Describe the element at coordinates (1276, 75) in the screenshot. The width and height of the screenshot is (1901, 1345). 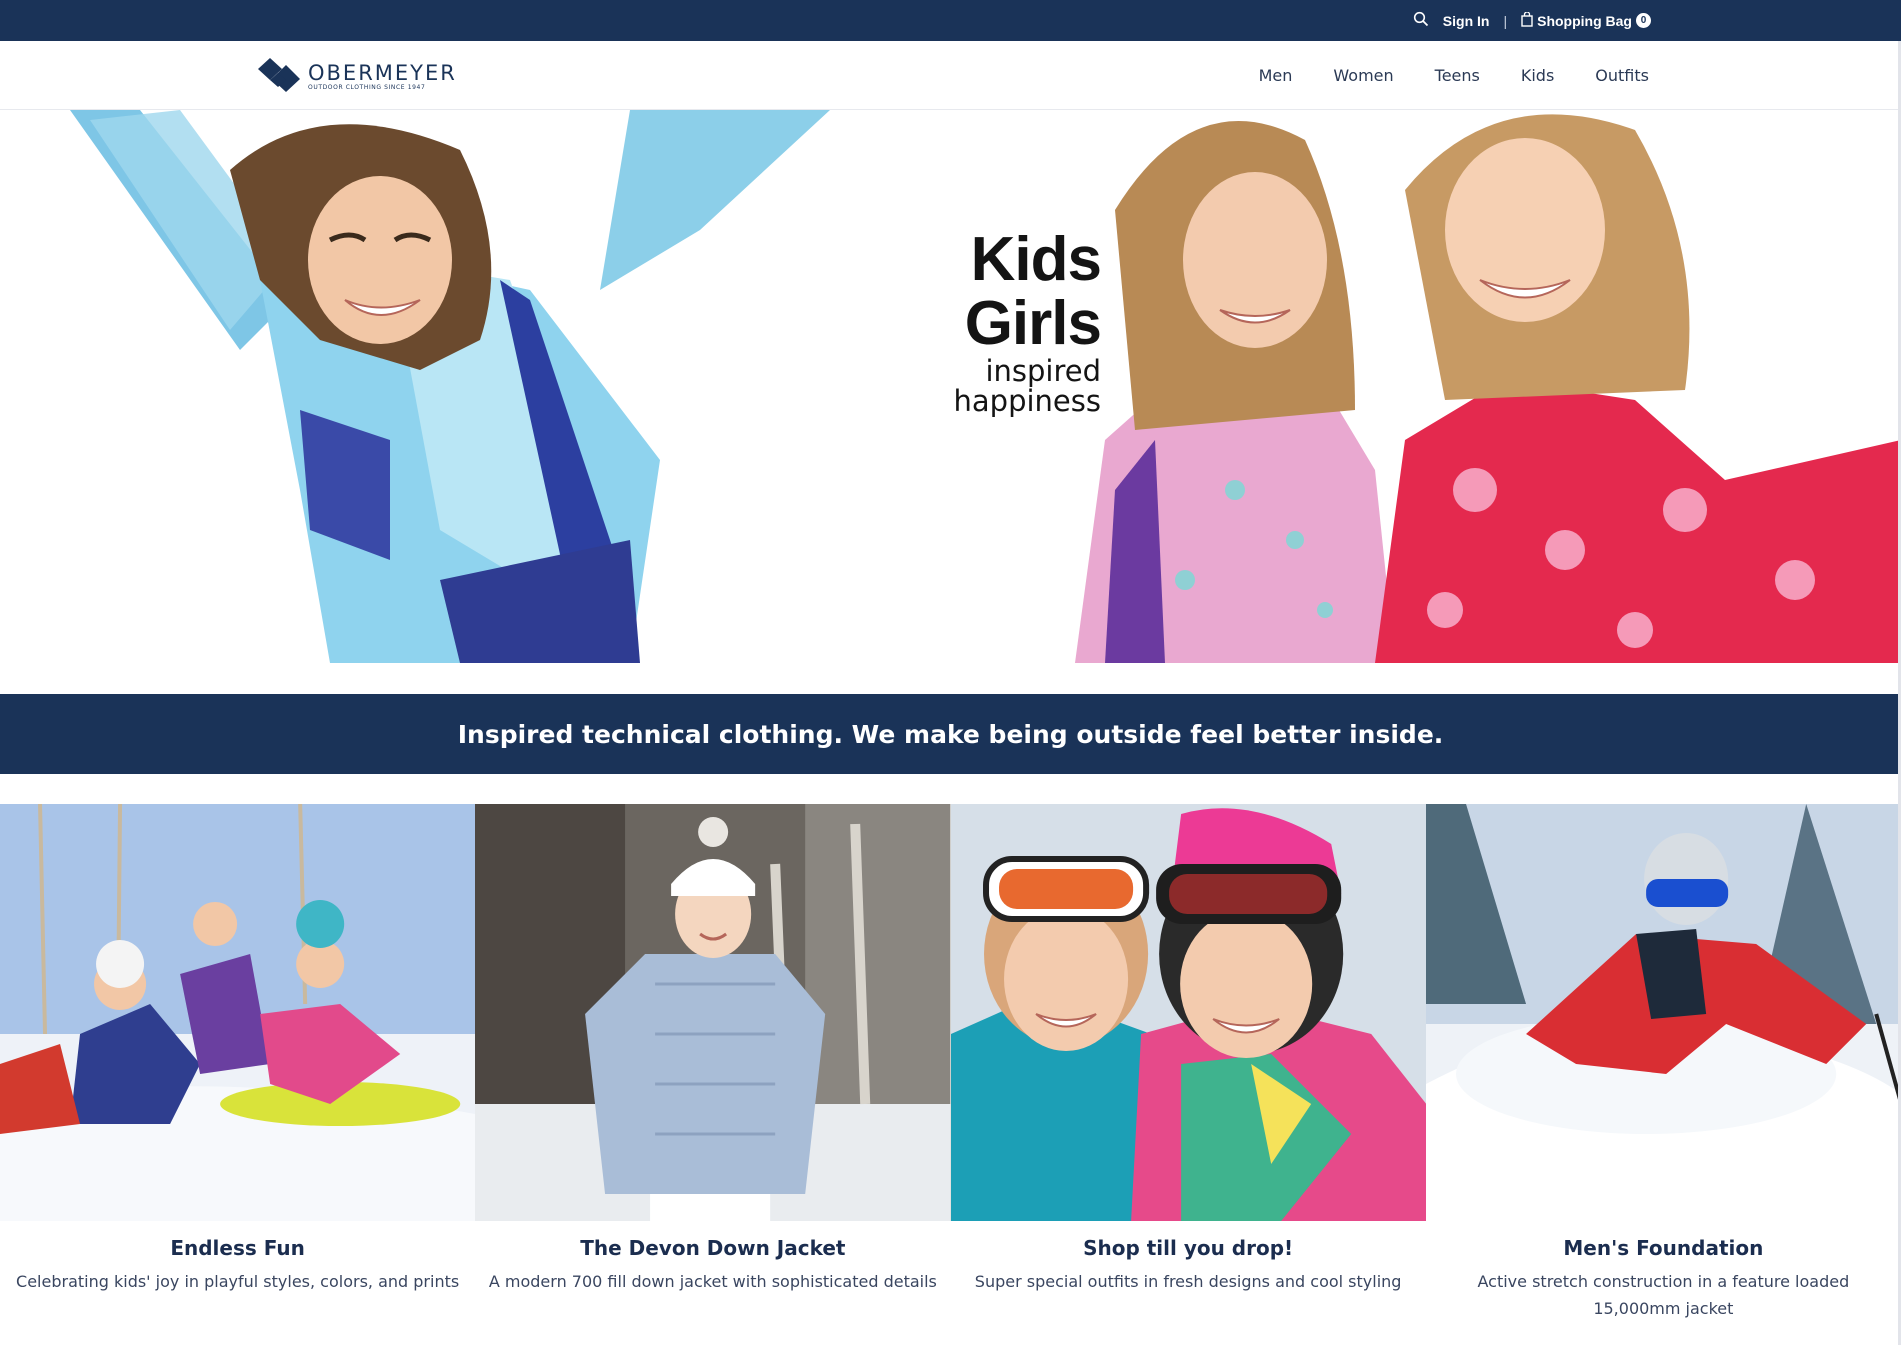
I see `nav-item-men: Men` at that location.